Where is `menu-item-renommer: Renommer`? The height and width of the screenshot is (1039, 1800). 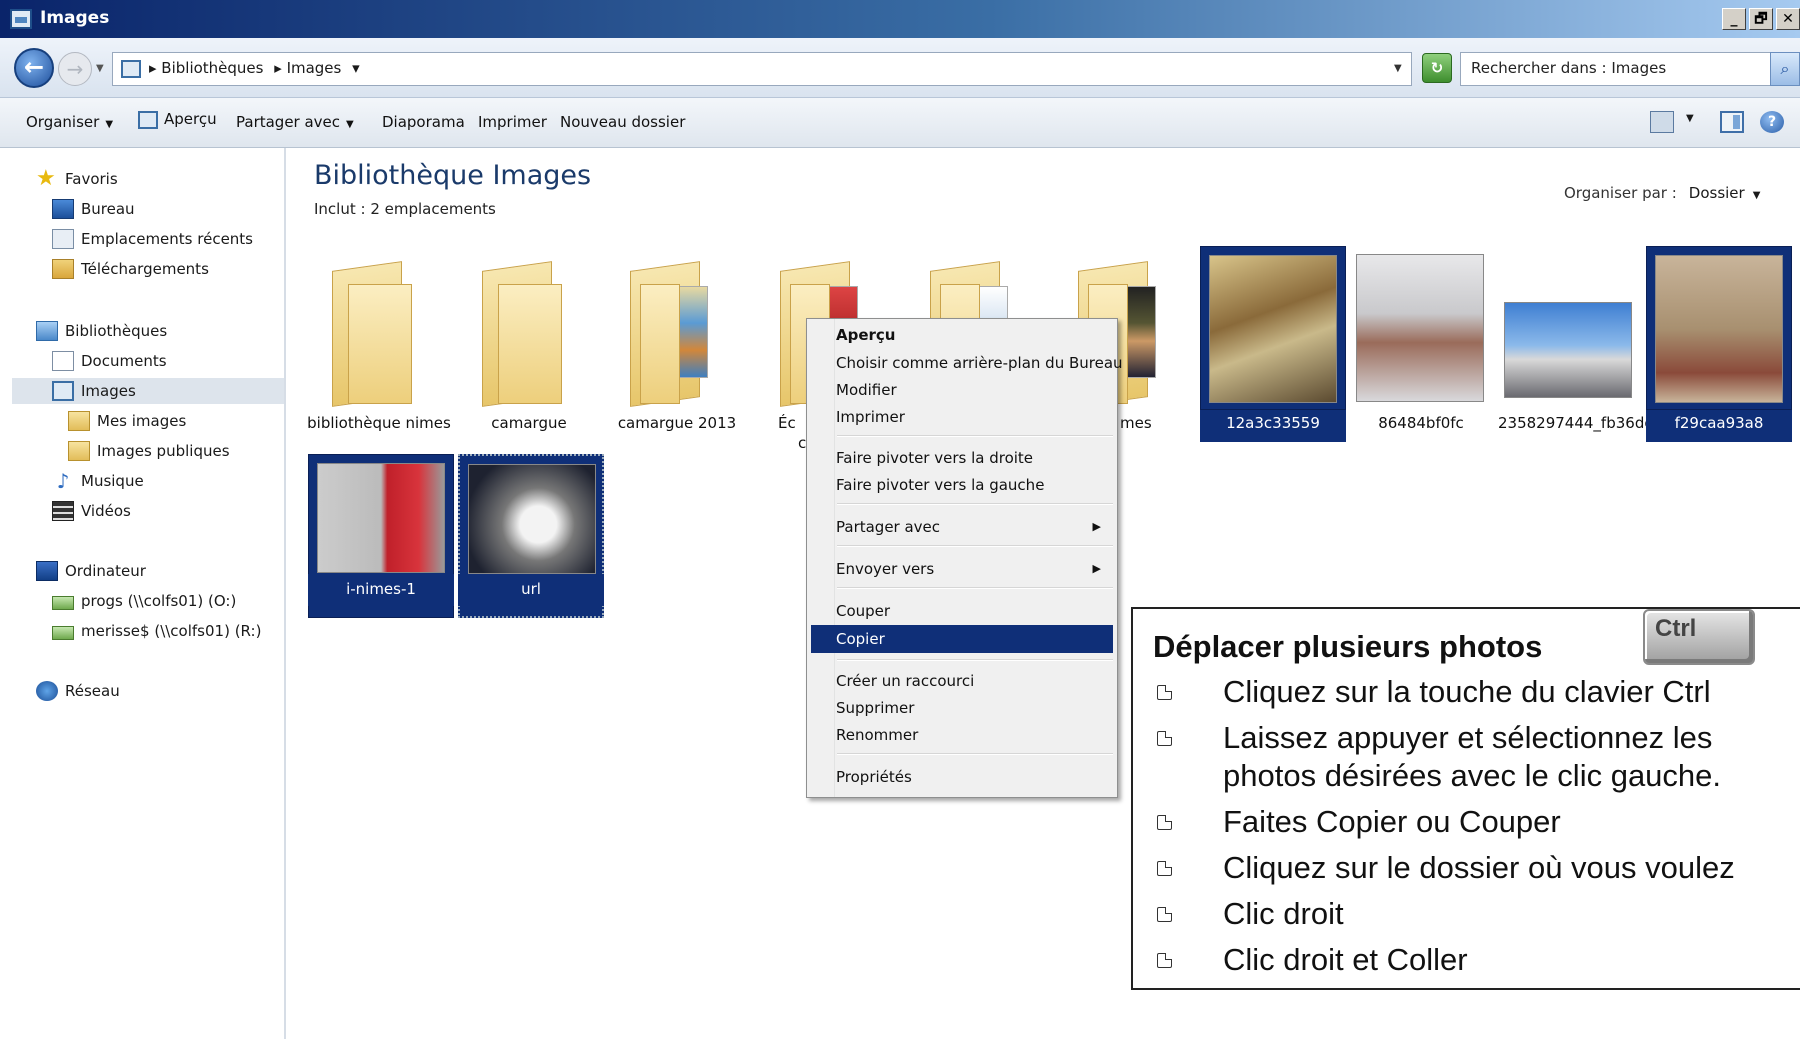 menu-item-renommer: Renommer is located at coordinates (962, 735).